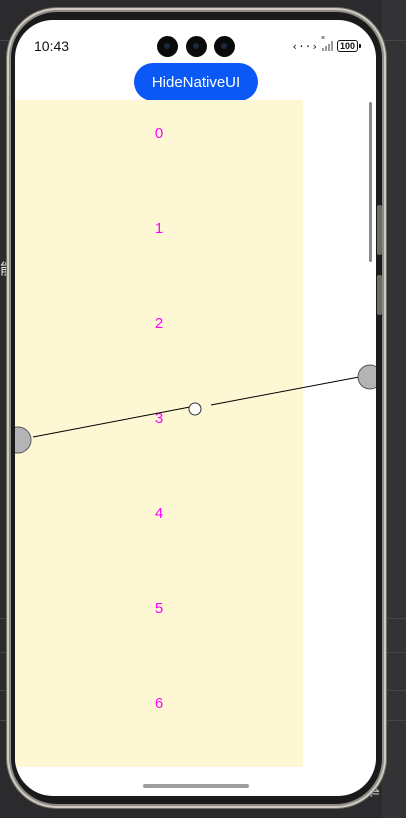  What do you see at coordinates (23, 440) in the screenshot?
I see `left-drag-handle` at bounding box center [23, 440].